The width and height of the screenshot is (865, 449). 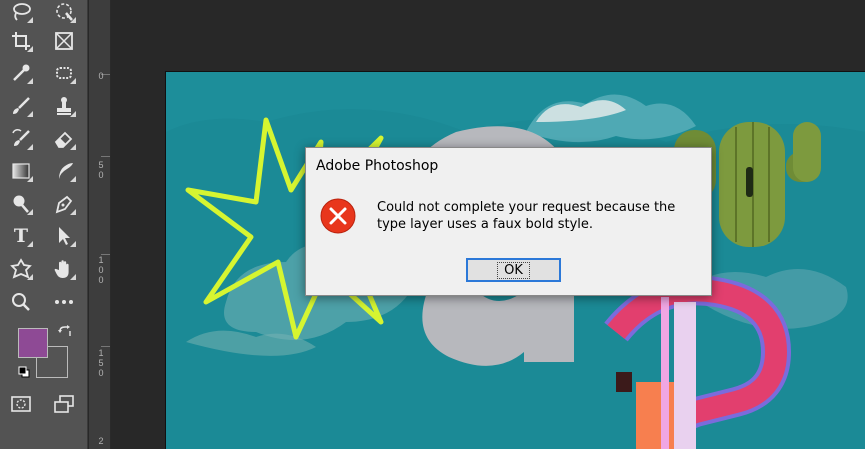 What do you see at coordinates (64, 106) in the screenshot?
I see `clone-stamp-tool` at bounding box center [64, 106].